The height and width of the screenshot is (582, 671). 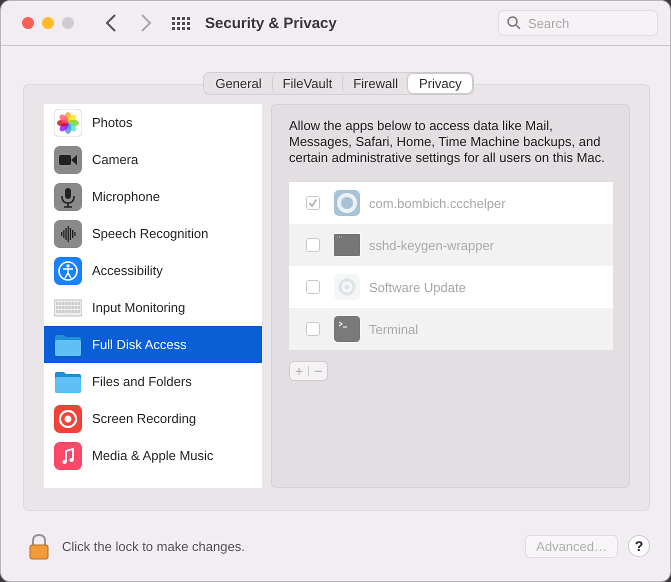 I want to click on flower-icon, so click(x=68, y=122).